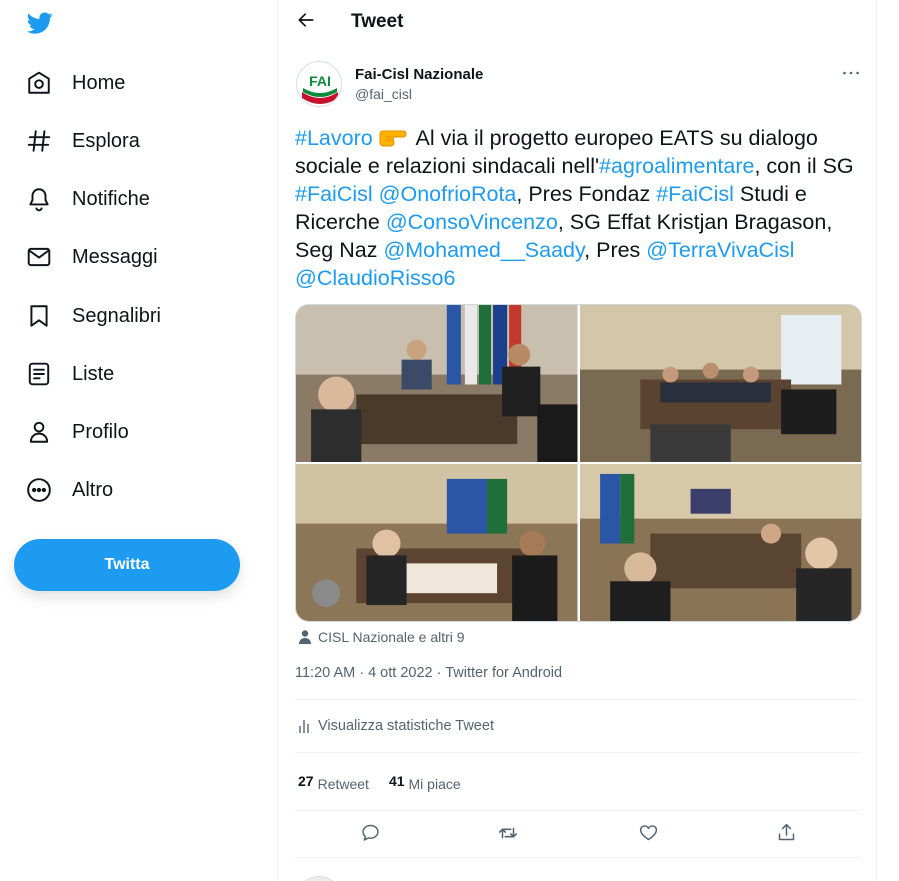 This screenshot has height=881, width=899. I want to click on sidebar-item-altro: Altro, so click(68, 490).